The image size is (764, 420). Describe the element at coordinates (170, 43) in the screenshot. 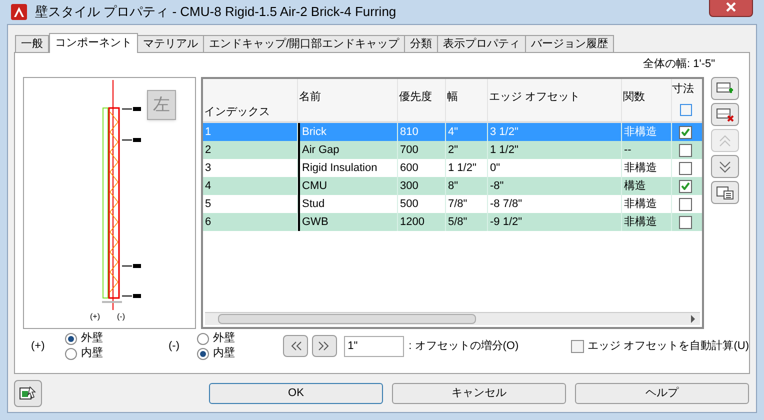

I see `tab: マテリアル` at that location.